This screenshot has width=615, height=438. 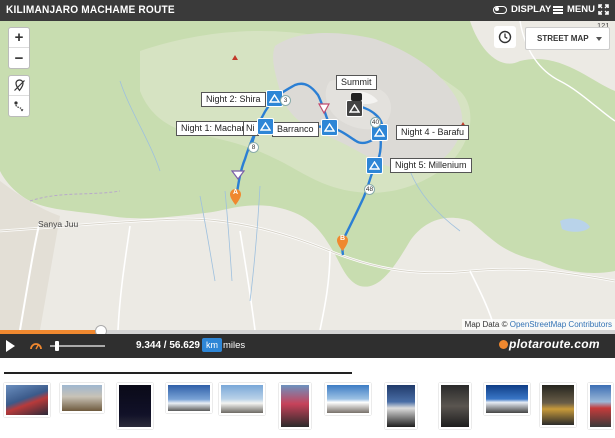 I want to click on mile-marker: 48, so click(x=369, y=189).